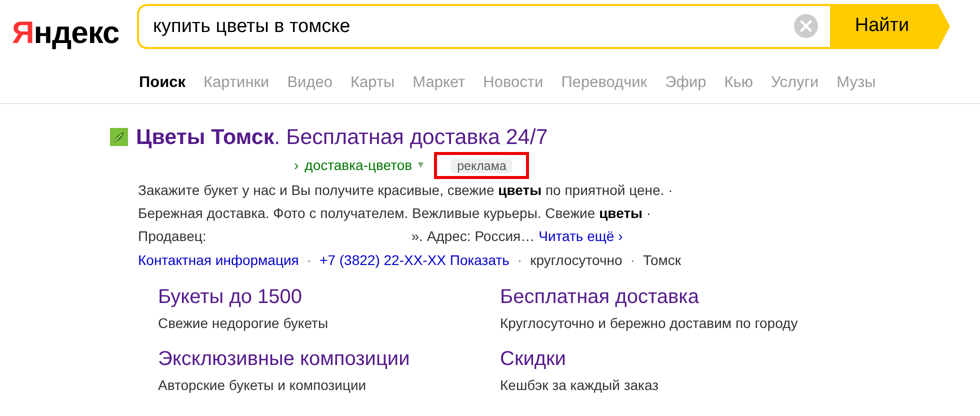  Describe the element at coordinates (483, 26) in the screenshot. I see `search-field: купить цветы в томске` at that location.